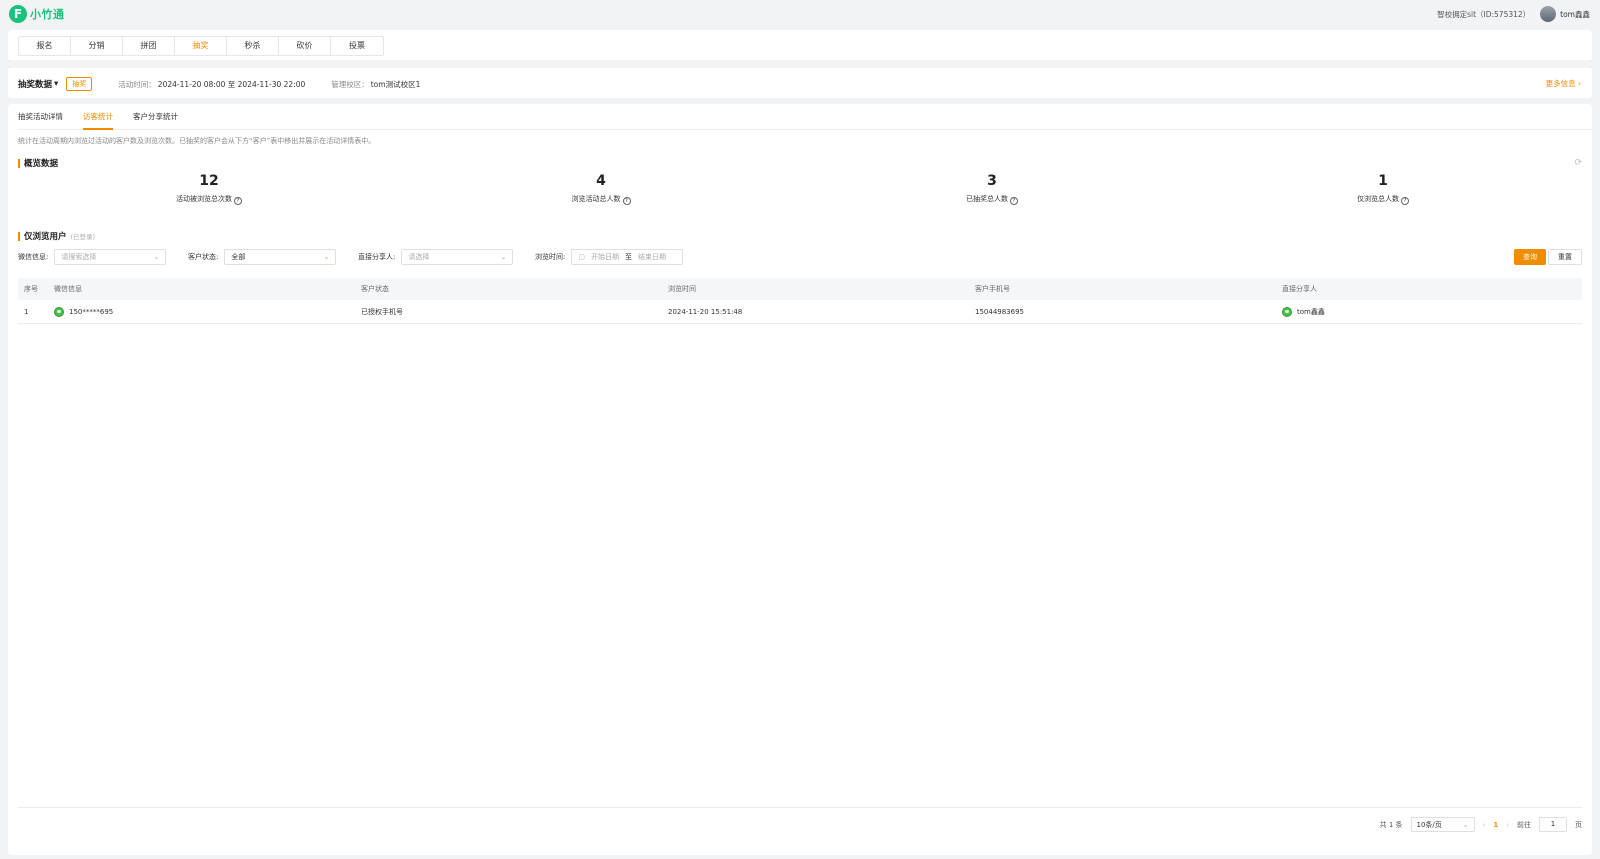  I want to click on goto-page-input: 1, so click(1553, 824).